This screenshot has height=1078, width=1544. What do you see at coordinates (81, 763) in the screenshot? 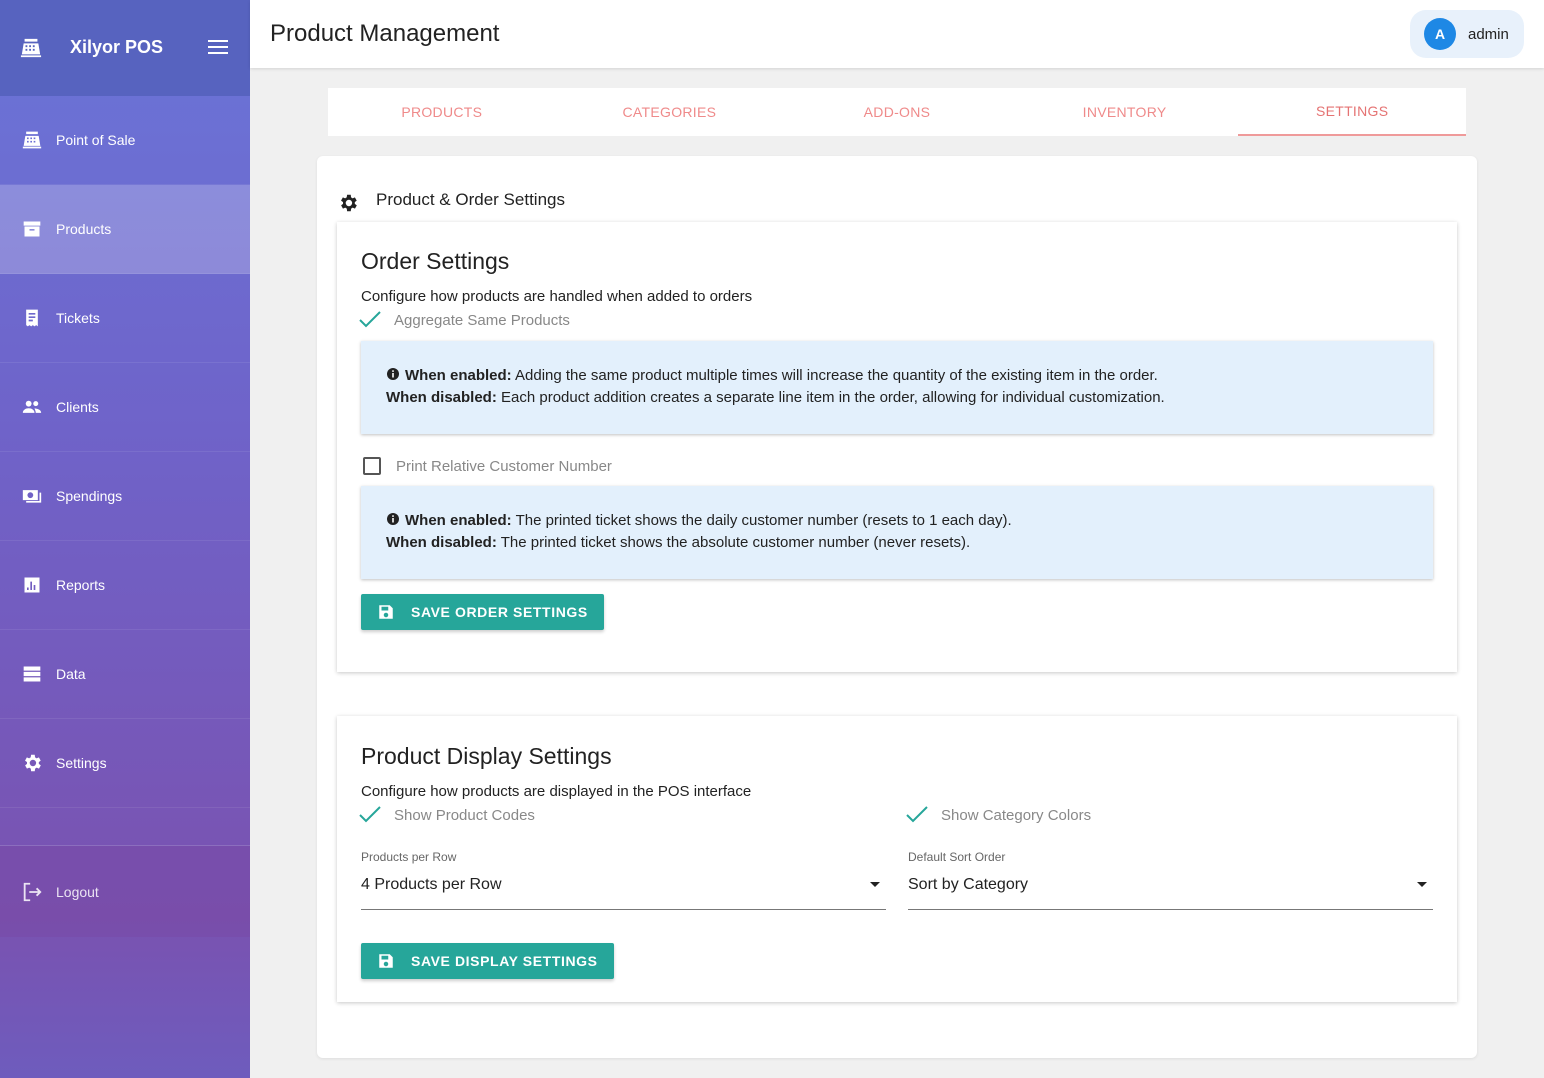
I see `sidebar-item-label: Settings` at bounding box center [81, 763].